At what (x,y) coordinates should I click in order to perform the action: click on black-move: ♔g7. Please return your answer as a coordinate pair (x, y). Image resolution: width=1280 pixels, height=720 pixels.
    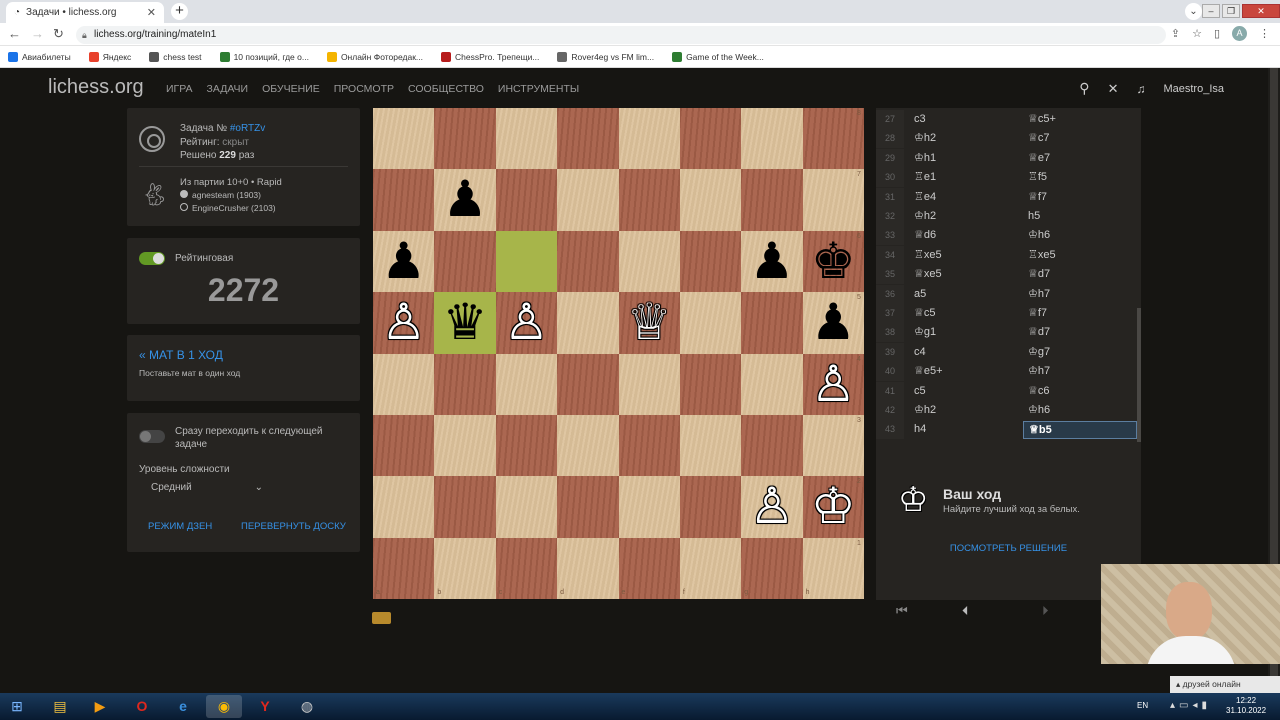
    Looking at the image, I should click on (1039, 352).